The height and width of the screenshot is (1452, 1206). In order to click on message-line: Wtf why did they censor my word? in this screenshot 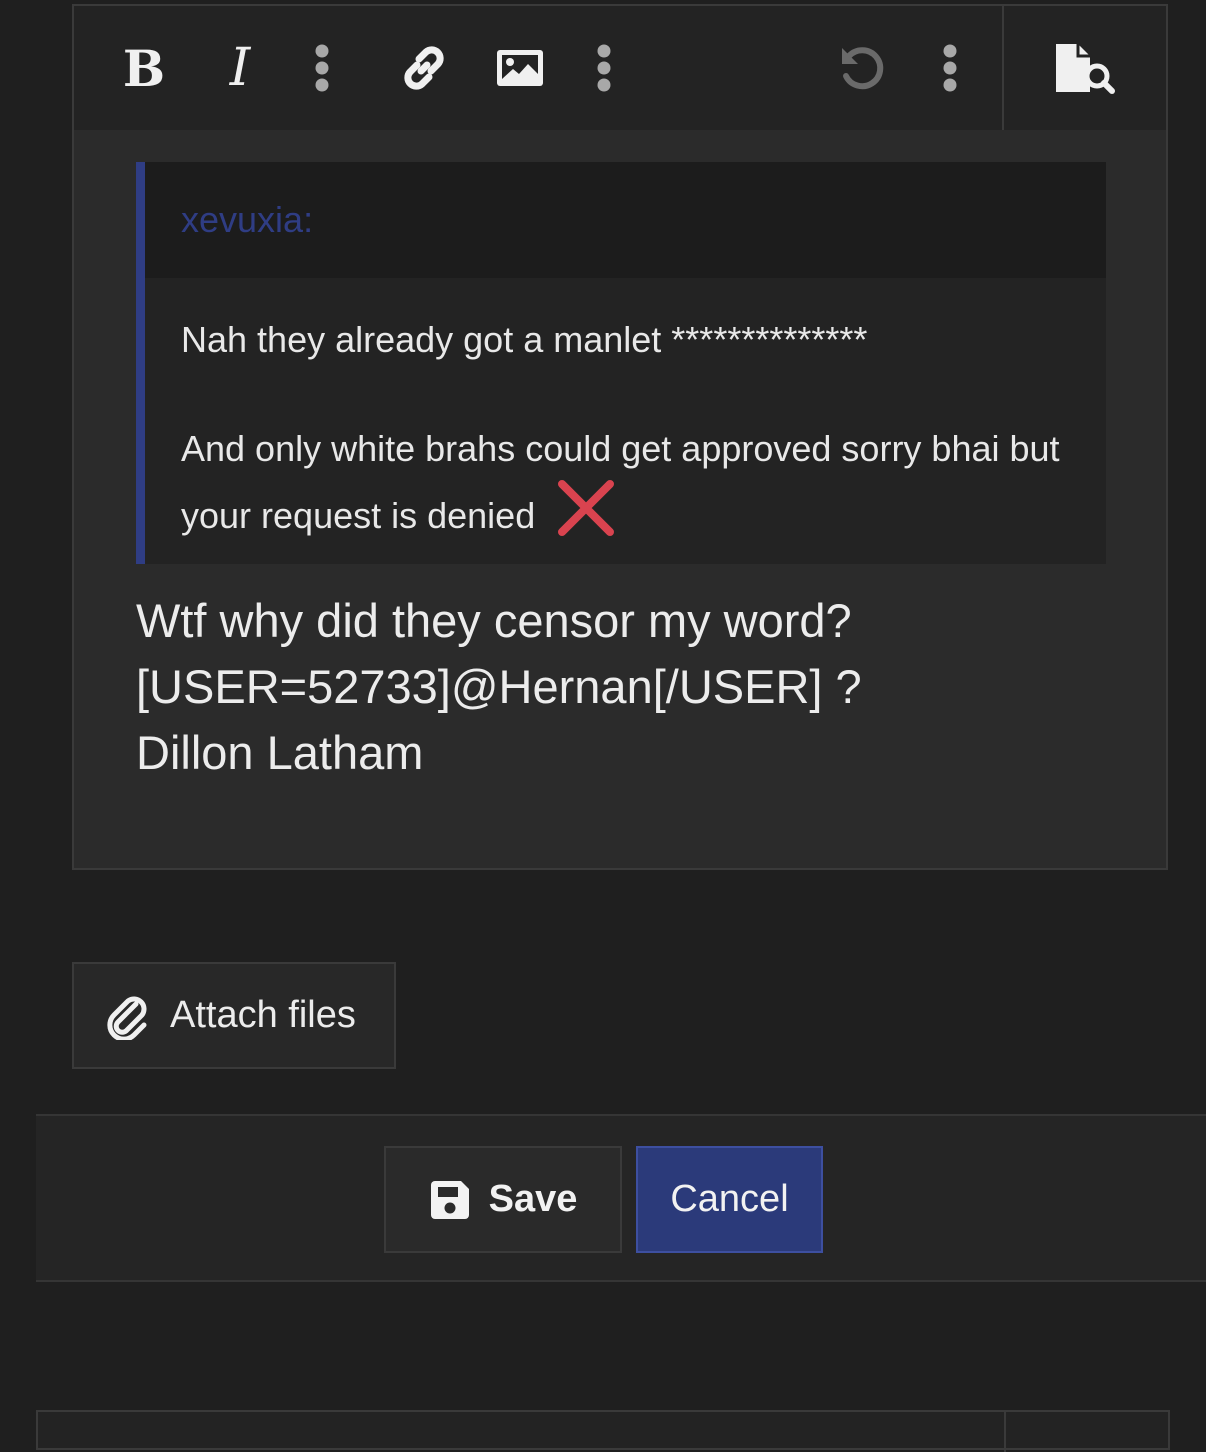, I will do `click(494, 620)`.